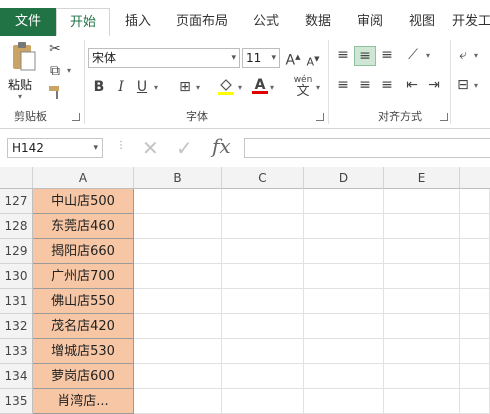 The width and height of the screenshot is (490, 414). I want to click on tab-home: 开始, so click(83, 22).